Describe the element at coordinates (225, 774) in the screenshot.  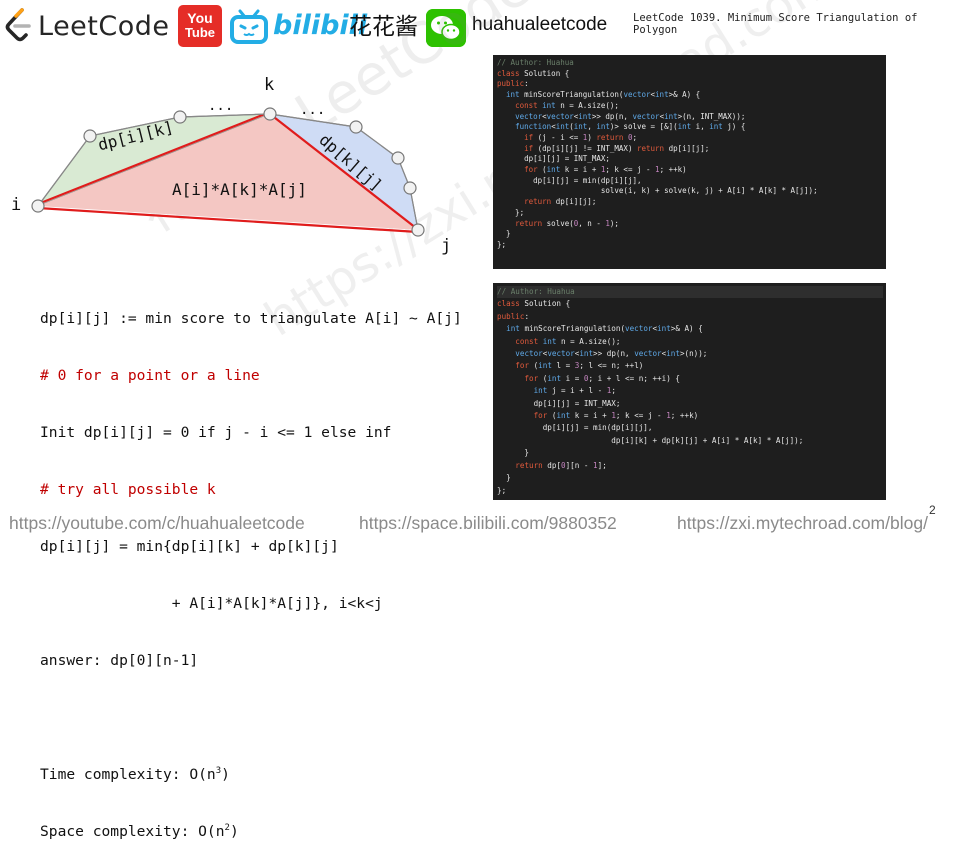
I see `time-close: )` at that location.